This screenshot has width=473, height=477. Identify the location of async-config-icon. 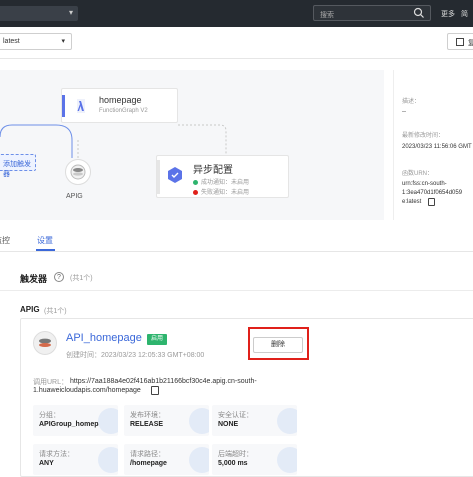
(175, 175).